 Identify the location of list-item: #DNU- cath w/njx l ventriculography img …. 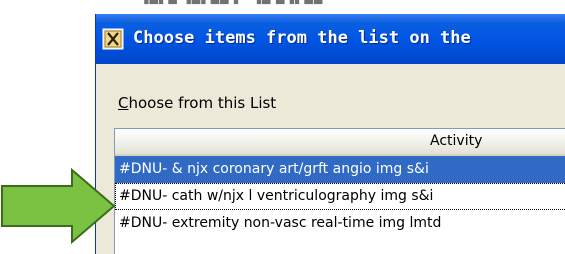
(340, 196).